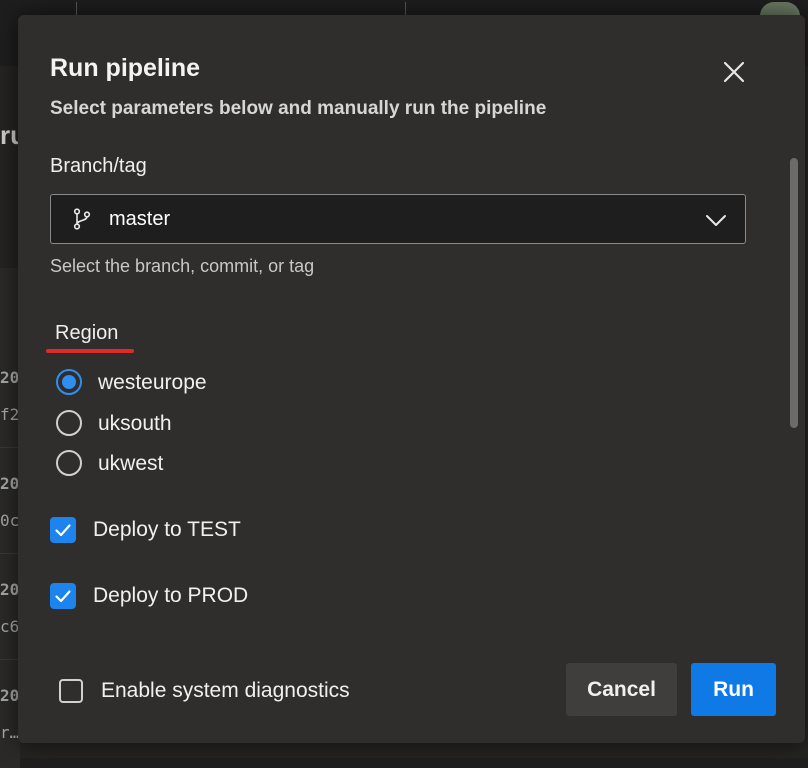 Image resolution: width=808 pixels, height=768 pixels. Describe the element at coordinates (98, 166) in the screenshot. I see `branch-tag-label: Branch/tag` at that location.